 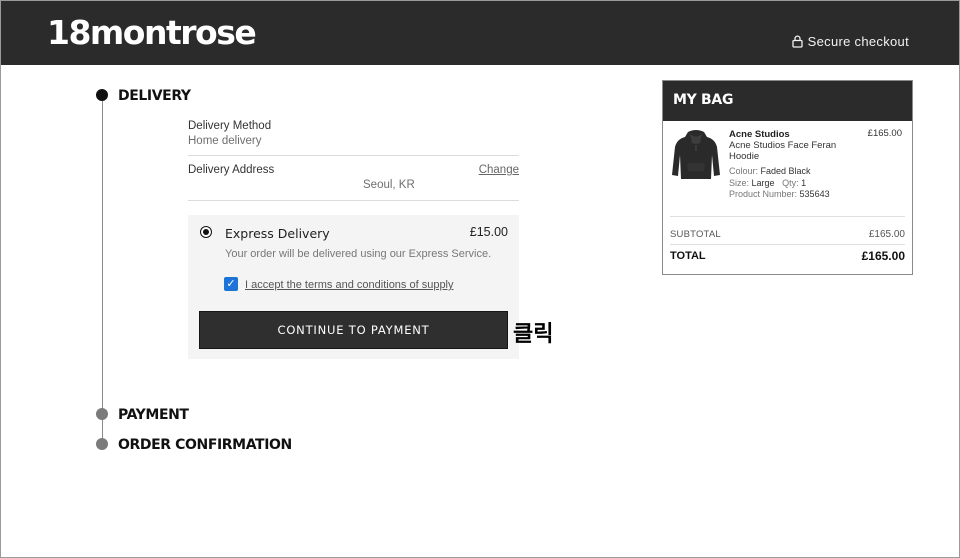 What do you see at coordinates (102, 272) in the screenshot?
I see `steps-timeline` at bounding box center [102, 272].